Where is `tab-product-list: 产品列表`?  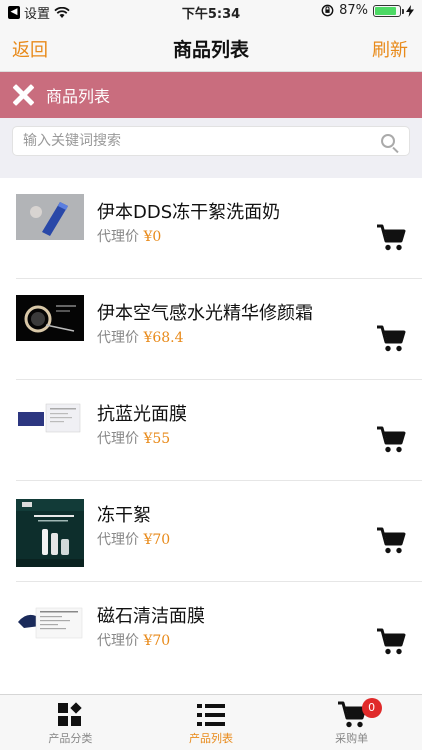
tab-product-list: 产品列表 is located at coordinates (211, 722).